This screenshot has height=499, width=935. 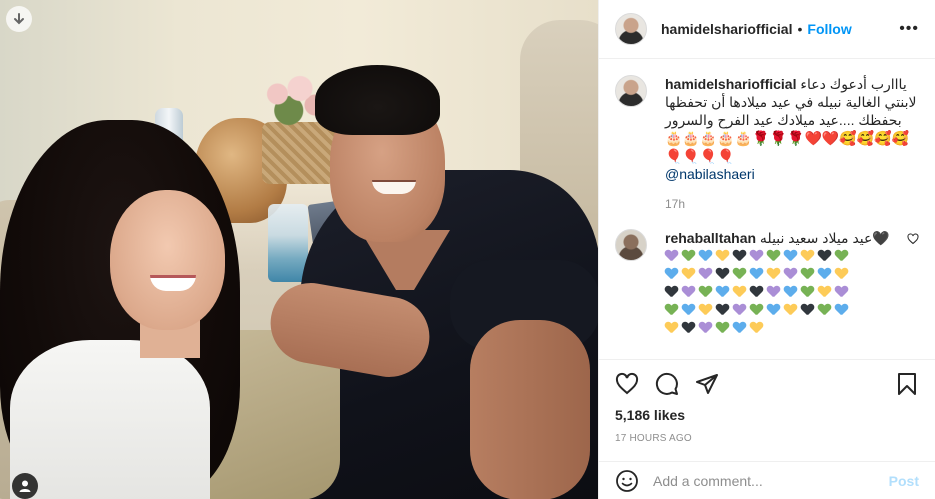 What do you see at coordinates (829, 29) in the screenshot?
I see `follow-button: Follow` at bounding box center [829, 29].